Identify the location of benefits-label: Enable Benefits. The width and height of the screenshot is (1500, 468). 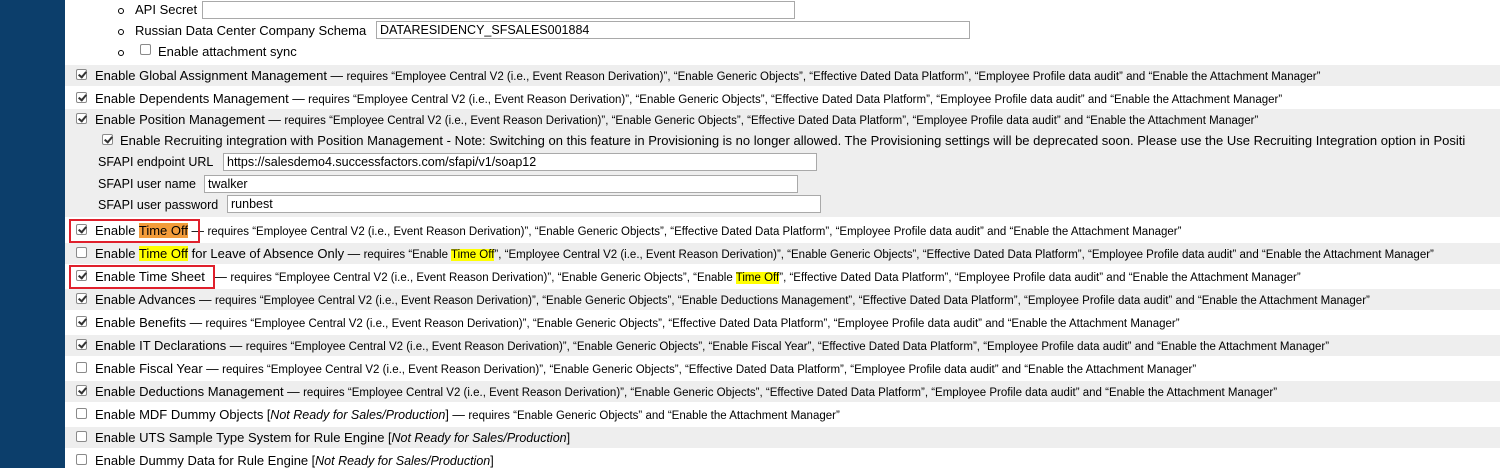
(141, 322).